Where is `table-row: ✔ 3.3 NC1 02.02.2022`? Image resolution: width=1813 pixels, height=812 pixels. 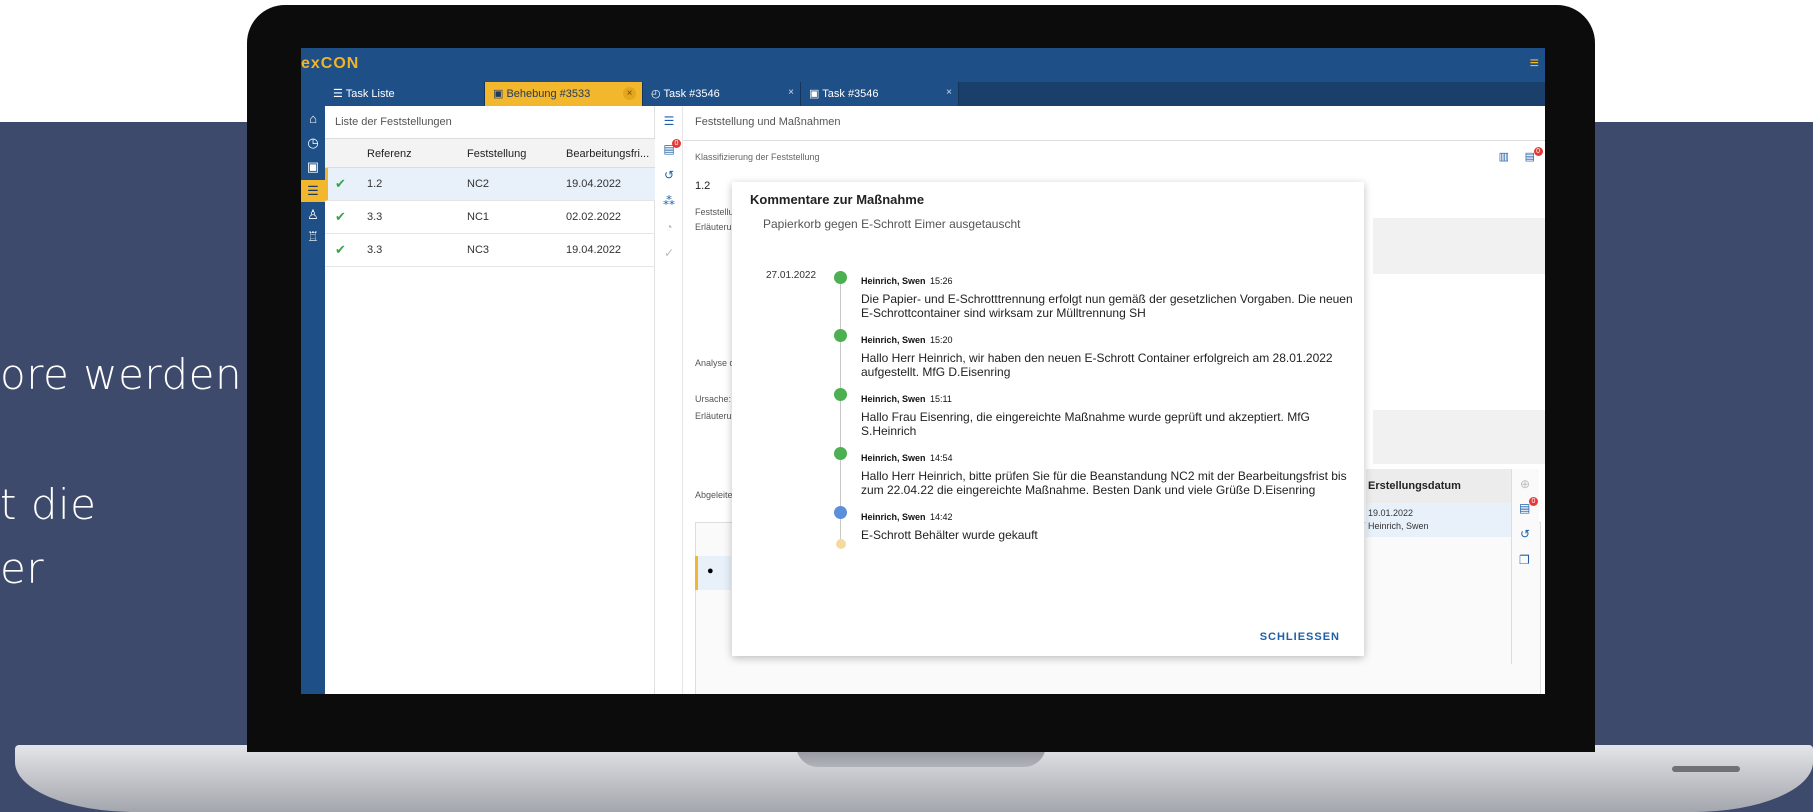 table-row: ✔ 3.3 NC1 02.02.2022 is located at coordinates (490, 217).